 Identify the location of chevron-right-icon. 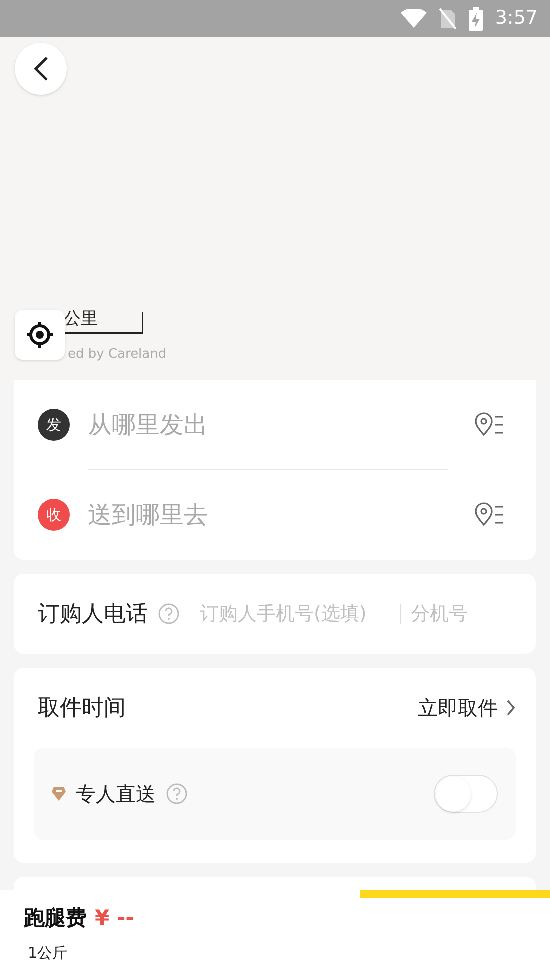
(511, 708).